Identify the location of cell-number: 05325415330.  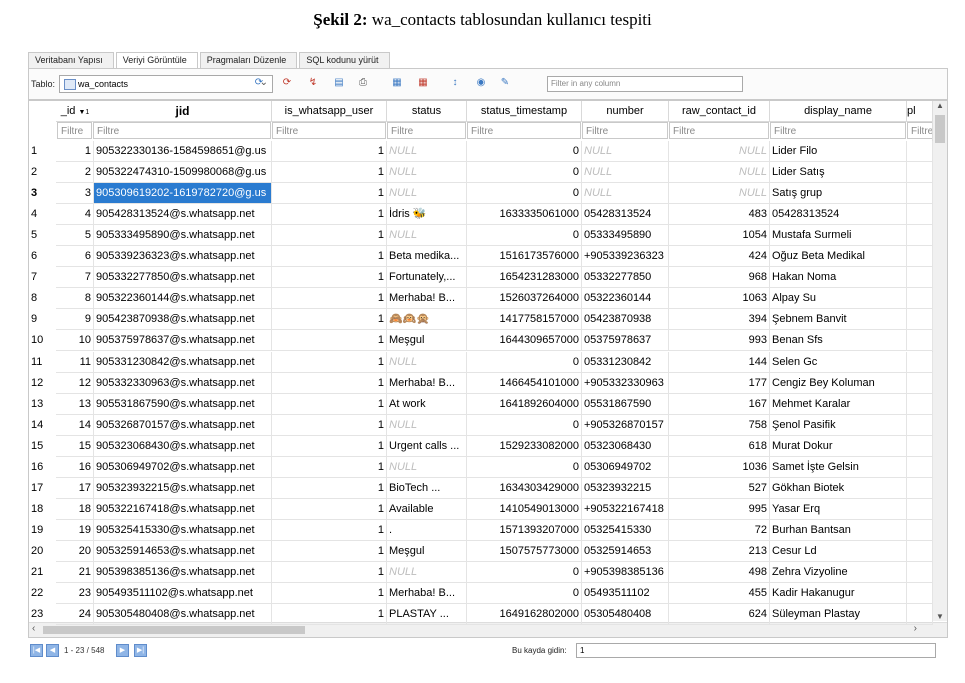
(625, 530).